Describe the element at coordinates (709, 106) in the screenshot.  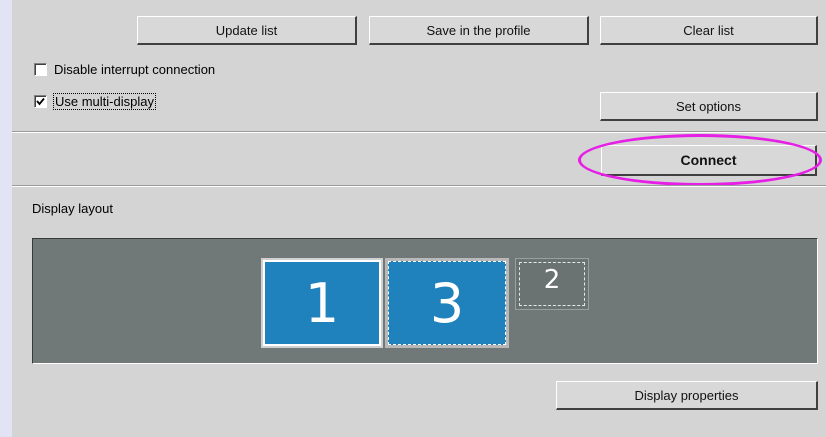
I see `set-options-button: Set options` at that location.